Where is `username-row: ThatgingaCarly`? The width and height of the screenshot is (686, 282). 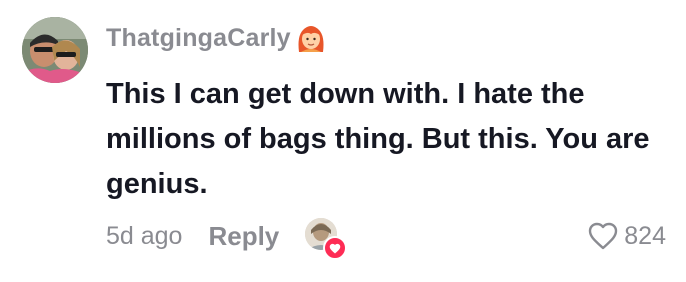 username-row: ThatgingaCarly is located at coordinates (216, 38).